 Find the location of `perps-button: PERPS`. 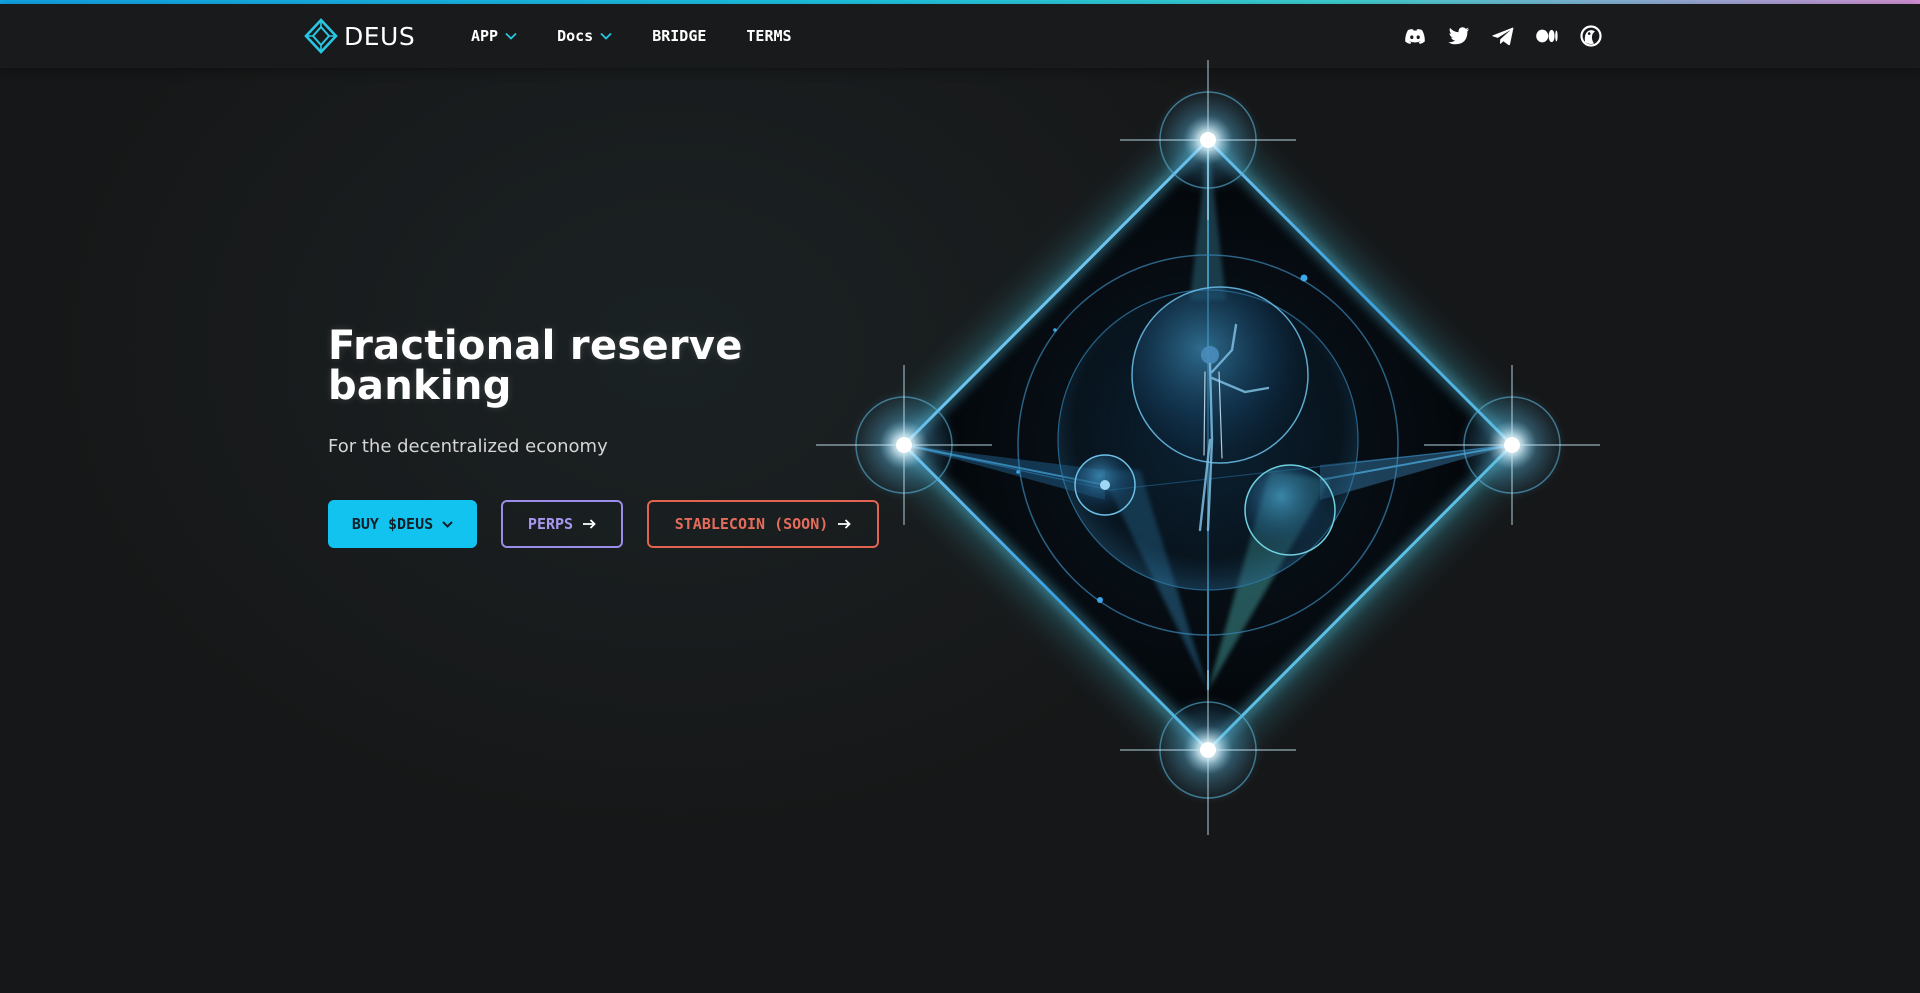

perps-button: PERPS is located at coordinates (562, 524).